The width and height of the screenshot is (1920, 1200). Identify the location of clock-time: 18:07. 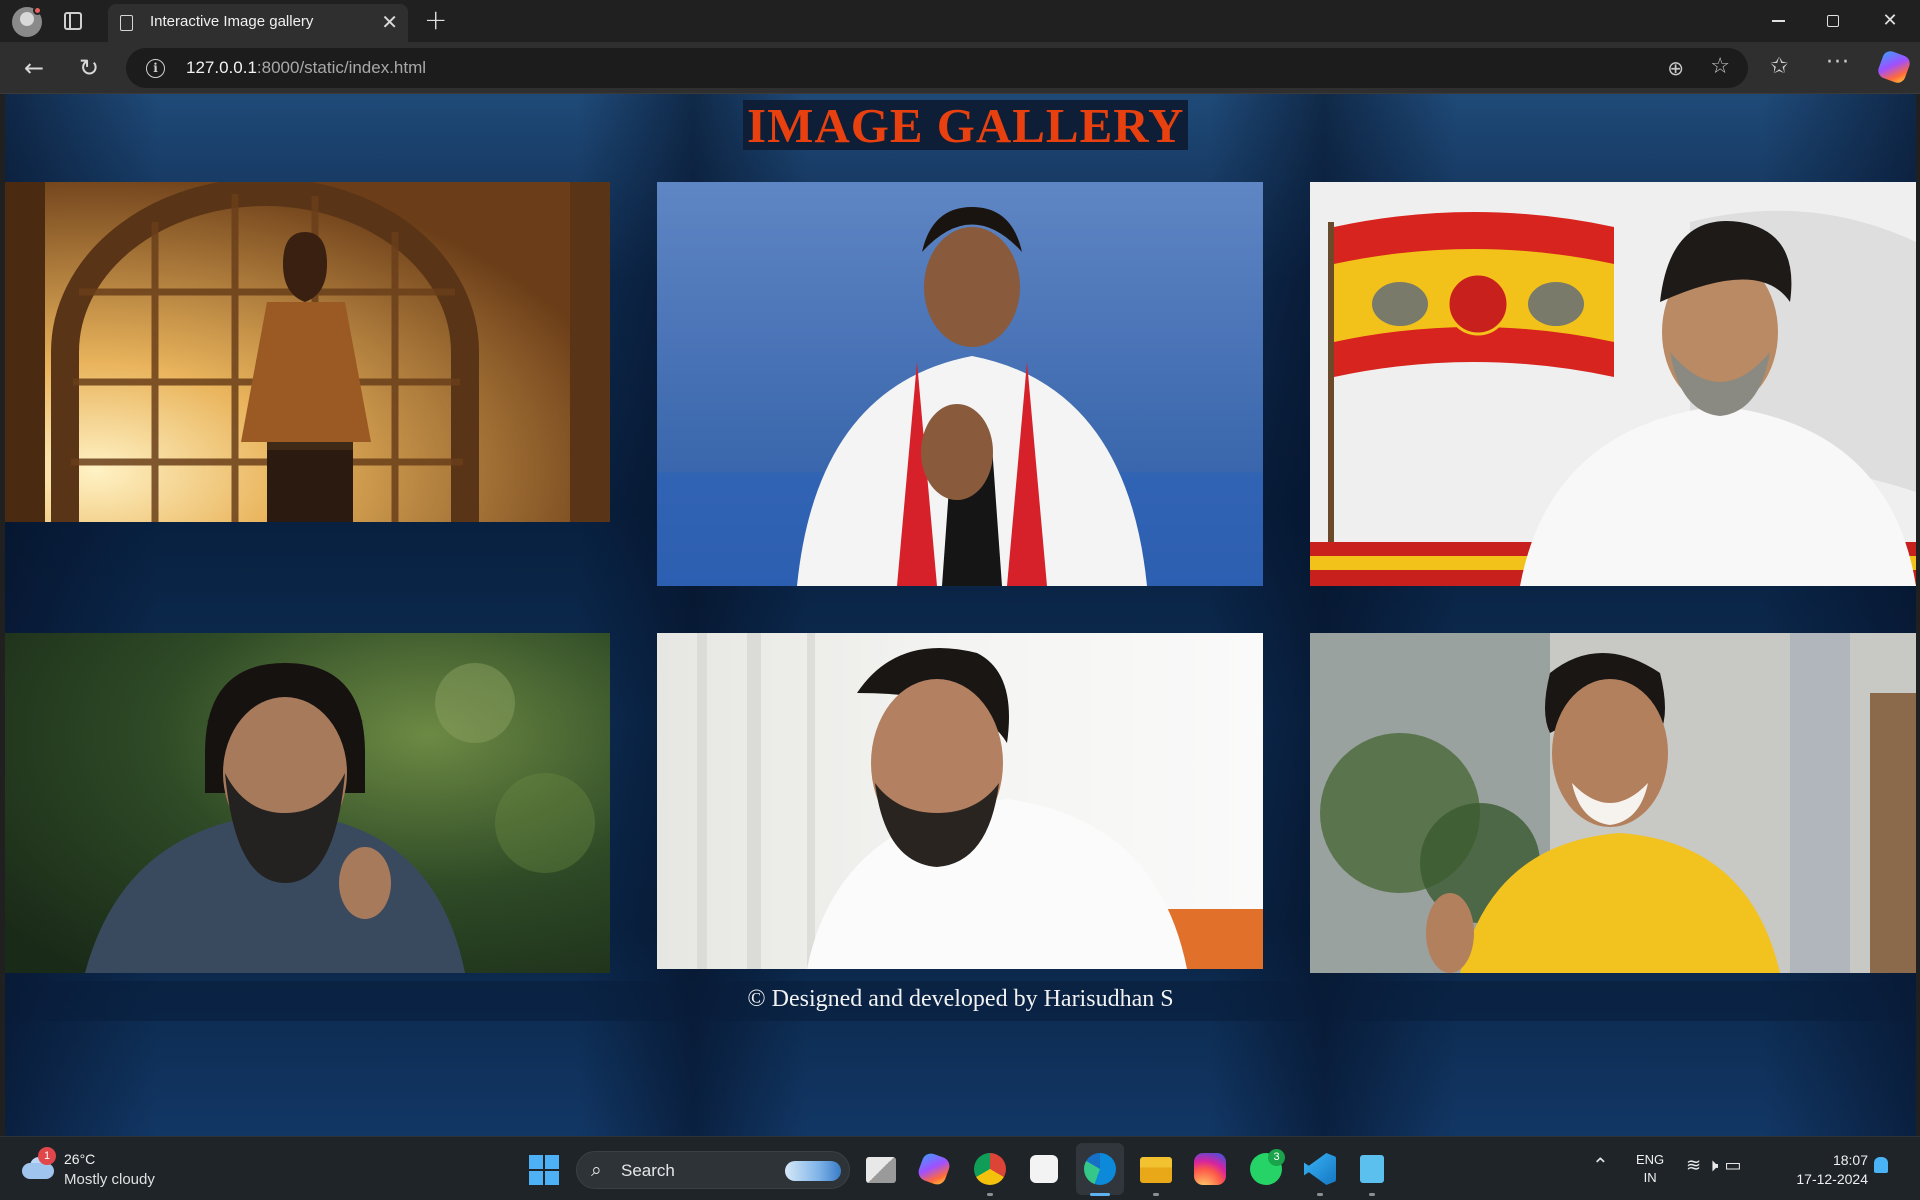
(1850, 1160).